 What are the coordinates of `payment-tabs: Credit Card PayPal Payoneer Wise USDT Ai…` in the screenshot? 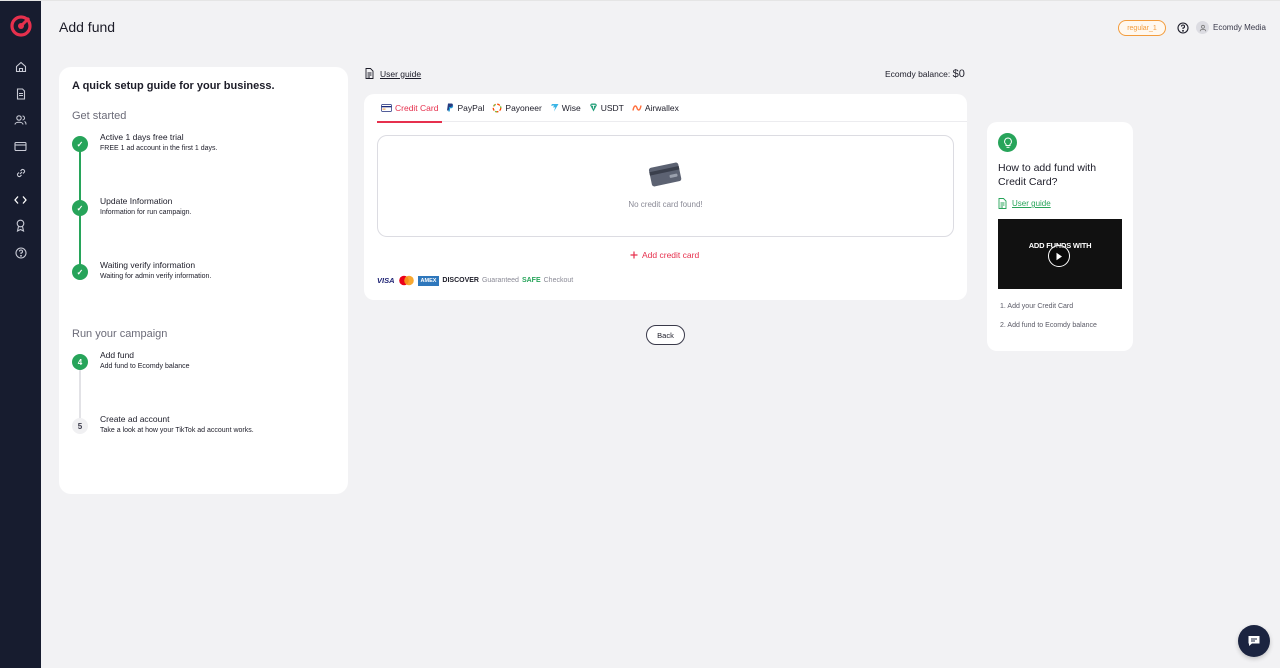 It's located at (672, 108).